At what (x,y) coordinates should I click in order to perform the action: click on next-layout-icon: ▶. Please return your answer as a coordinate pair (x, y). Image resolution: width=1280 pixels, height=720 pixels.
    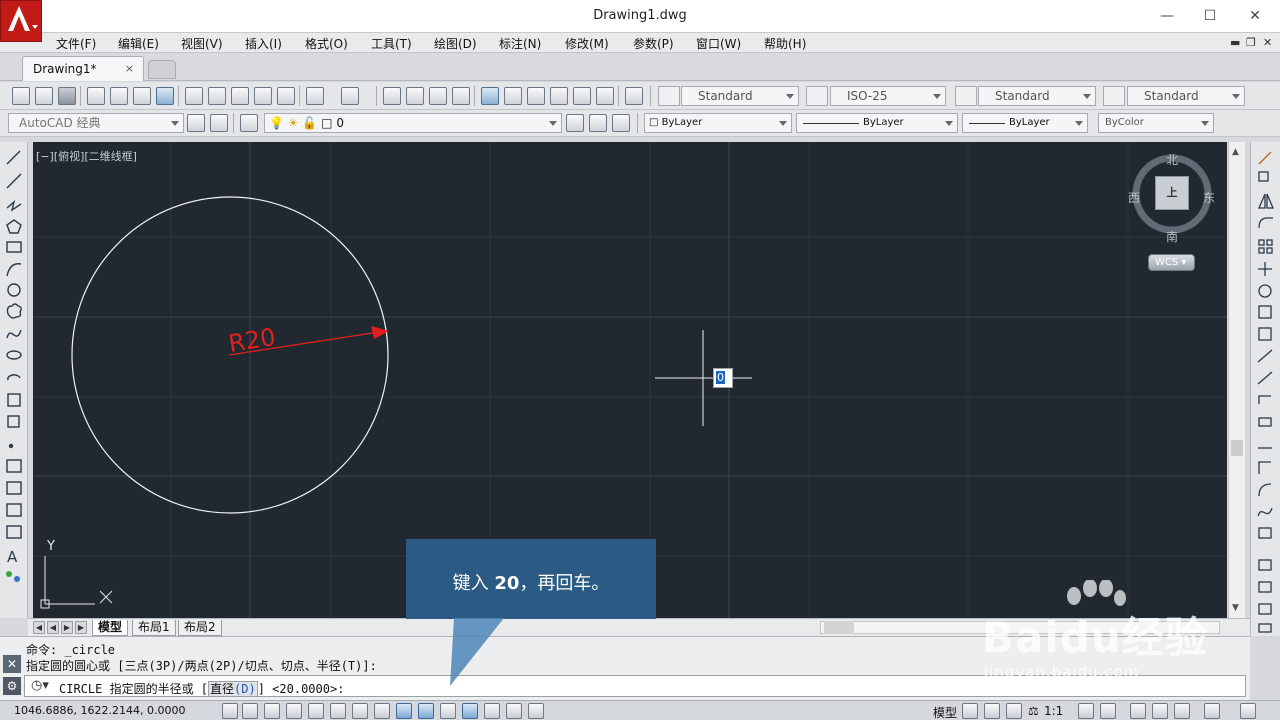
    Looking at the image, I should click on (67, 627).